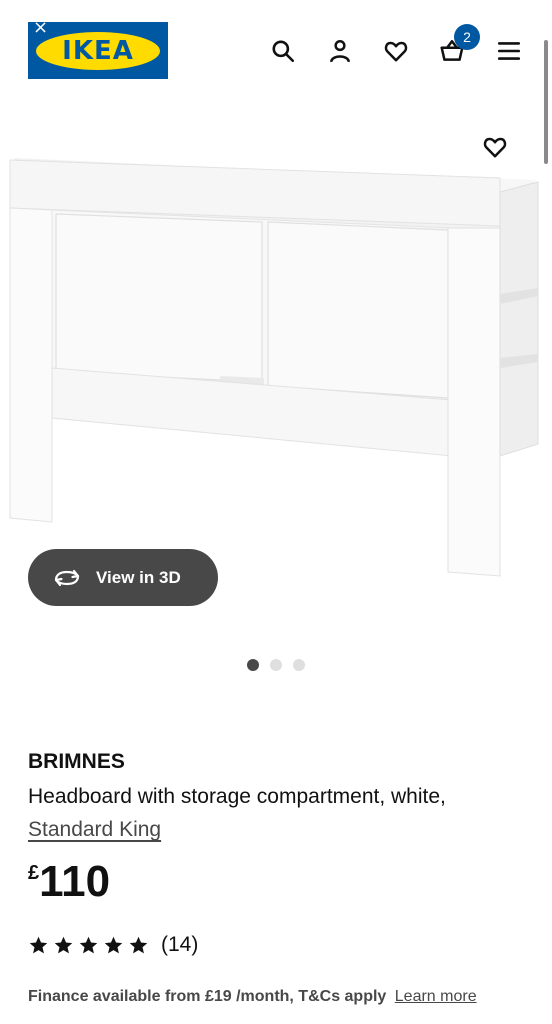 The image size is (552, 1024). Describe the element at coordinates (467, 37) in the screenshot. I see `basket-count-badge: 2` at that location.